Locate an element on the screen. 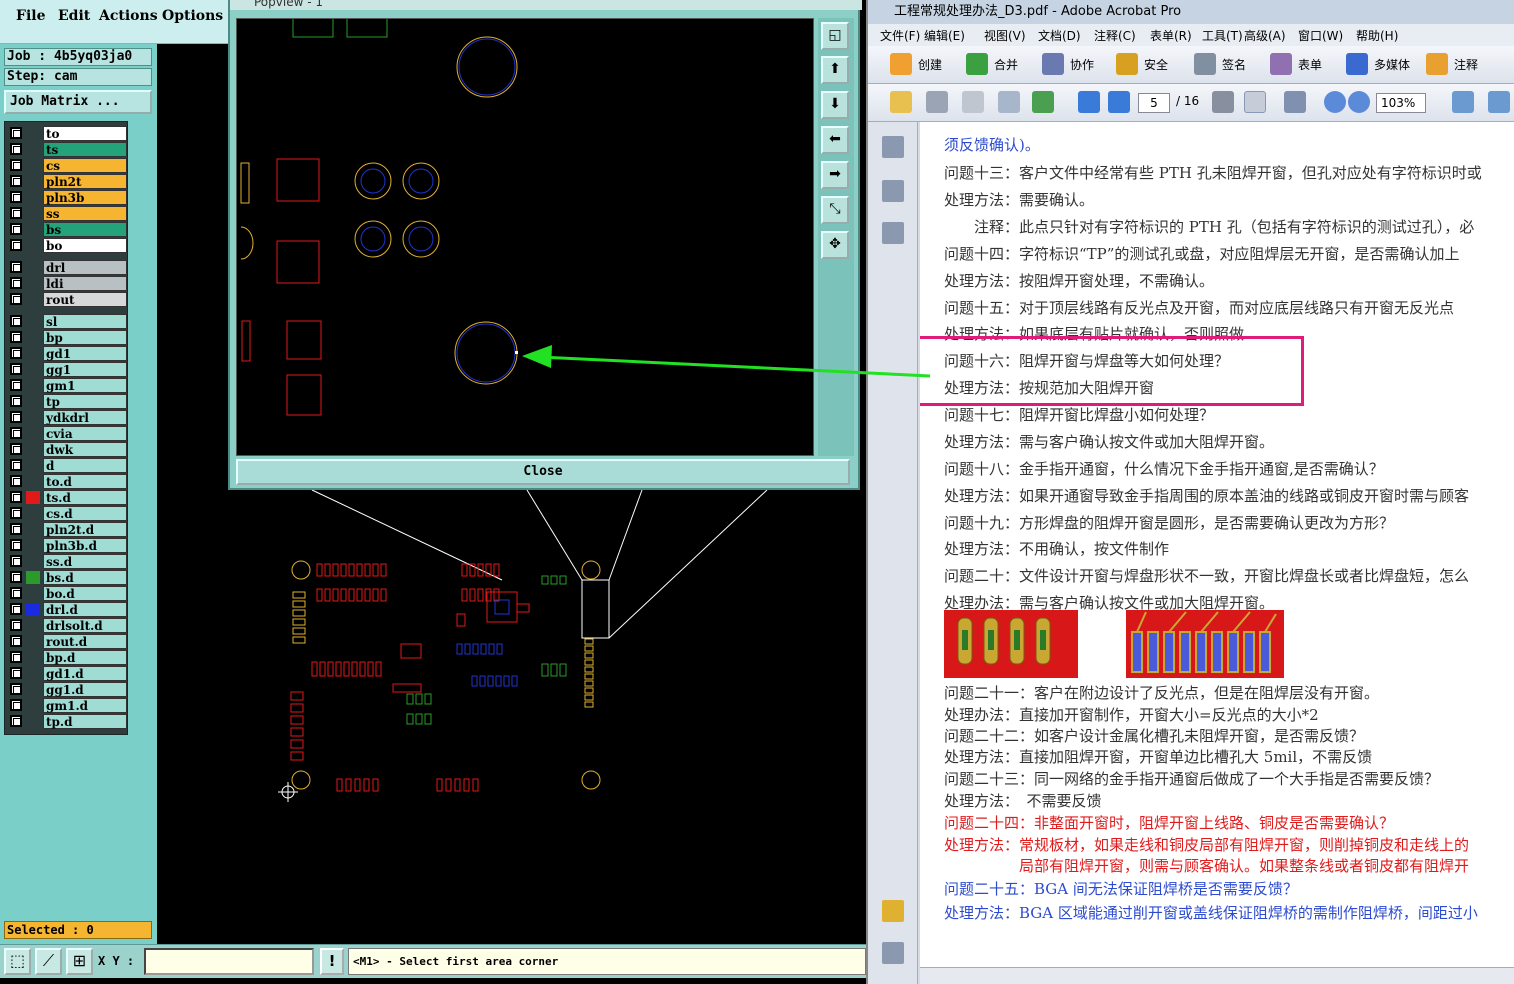 The height and width of the screenshot is (984, 1514). menu-options: Options is located at coordinates (192, 16).